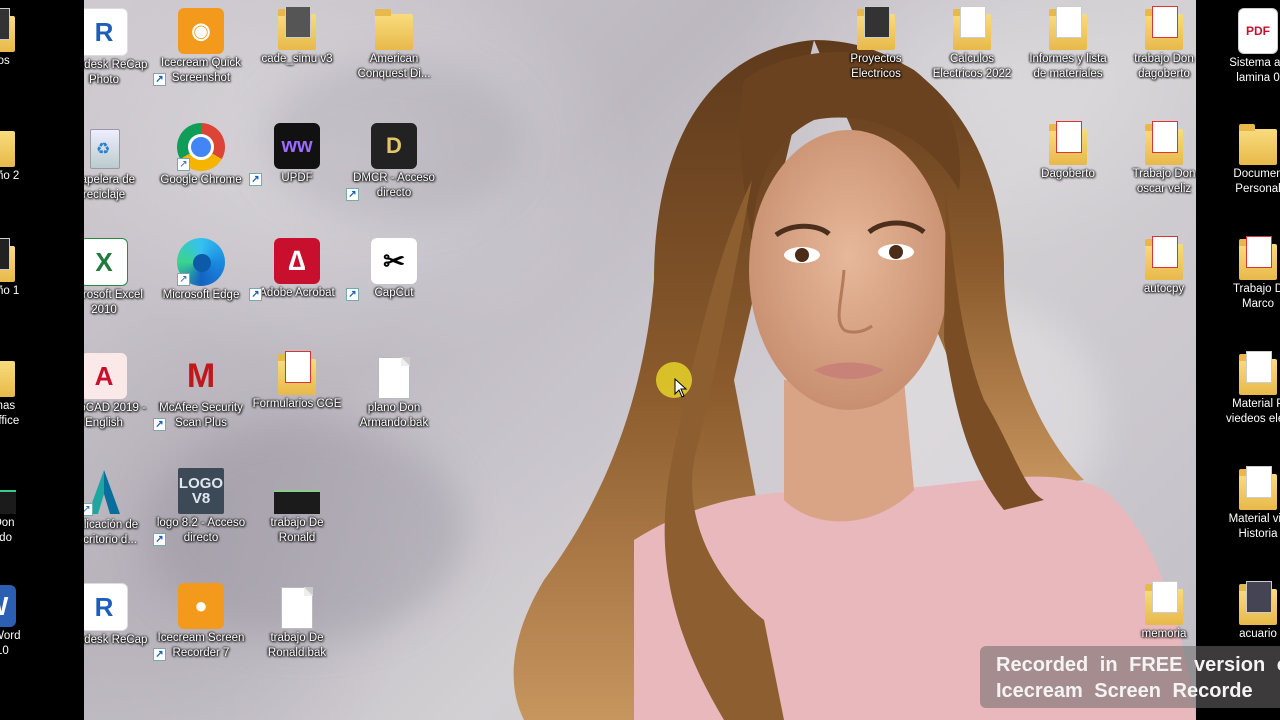 The width and height of the screenshot is (1280, 720). What do you see at coordinates (5, 61) in the screenshot?
I see `icon-label: ideos` at bounding box center [5, 61].